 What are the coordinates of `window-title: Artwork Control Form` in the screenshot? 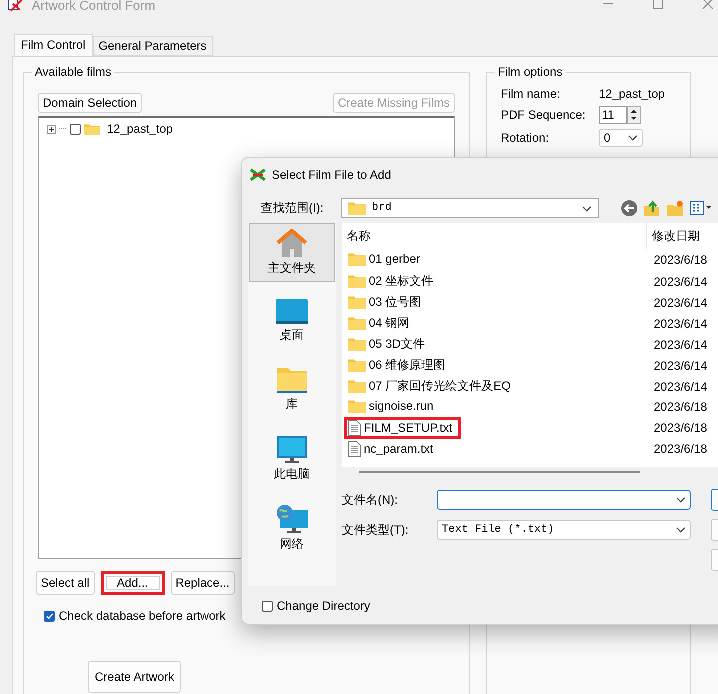 It's located at (94, 7).